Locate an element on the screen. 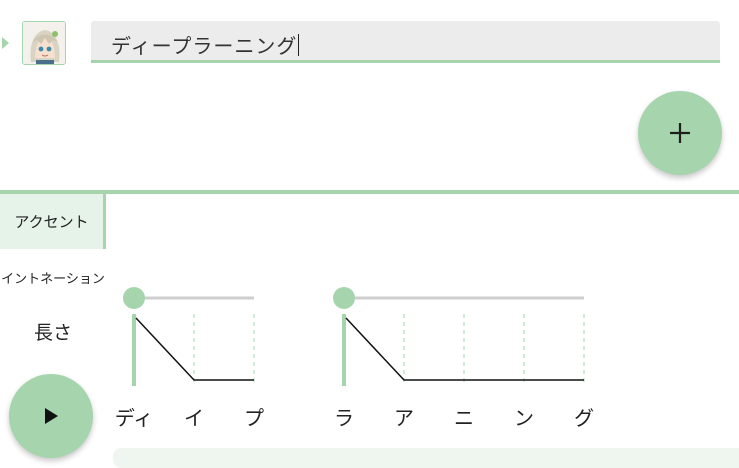 Image resolution: width=739 pixels, height=468 pixels. accent-group-2: ラ ア ニ ン グ is located at coordinates (463, 358).